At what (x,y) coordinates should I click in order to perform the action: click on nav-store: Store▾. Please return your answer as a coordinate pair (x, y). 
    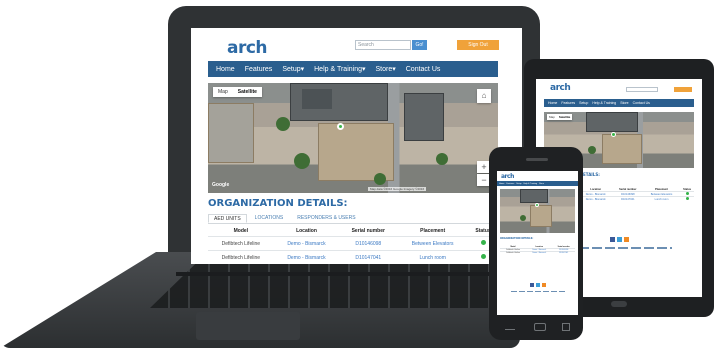
    Looking at the image, I should click on (386, 69).